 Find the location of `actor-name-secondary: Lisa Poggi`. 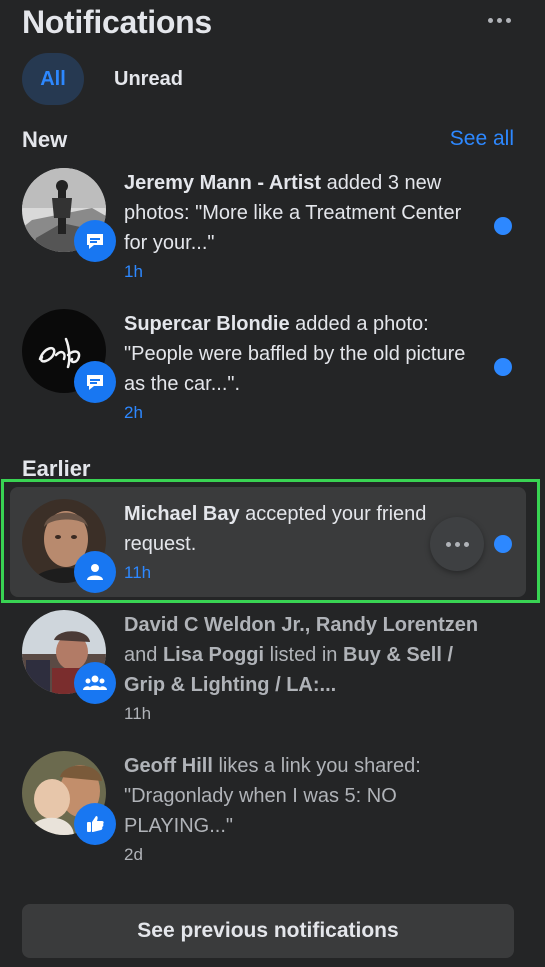

actor-name-secondary: Lisa Poggi is located at coordinates (213, 655).